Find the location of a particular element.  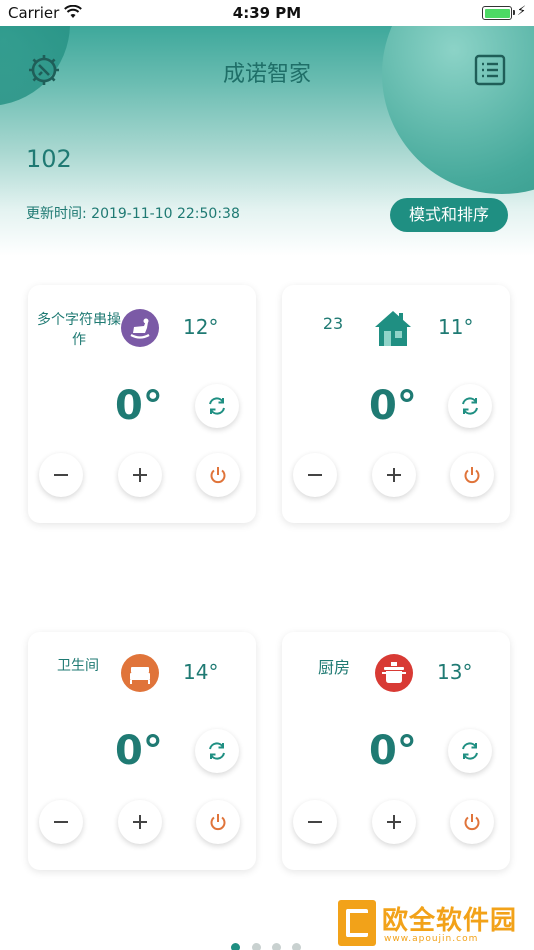

rocking-horse-icon is located at coordinates (140, 328).